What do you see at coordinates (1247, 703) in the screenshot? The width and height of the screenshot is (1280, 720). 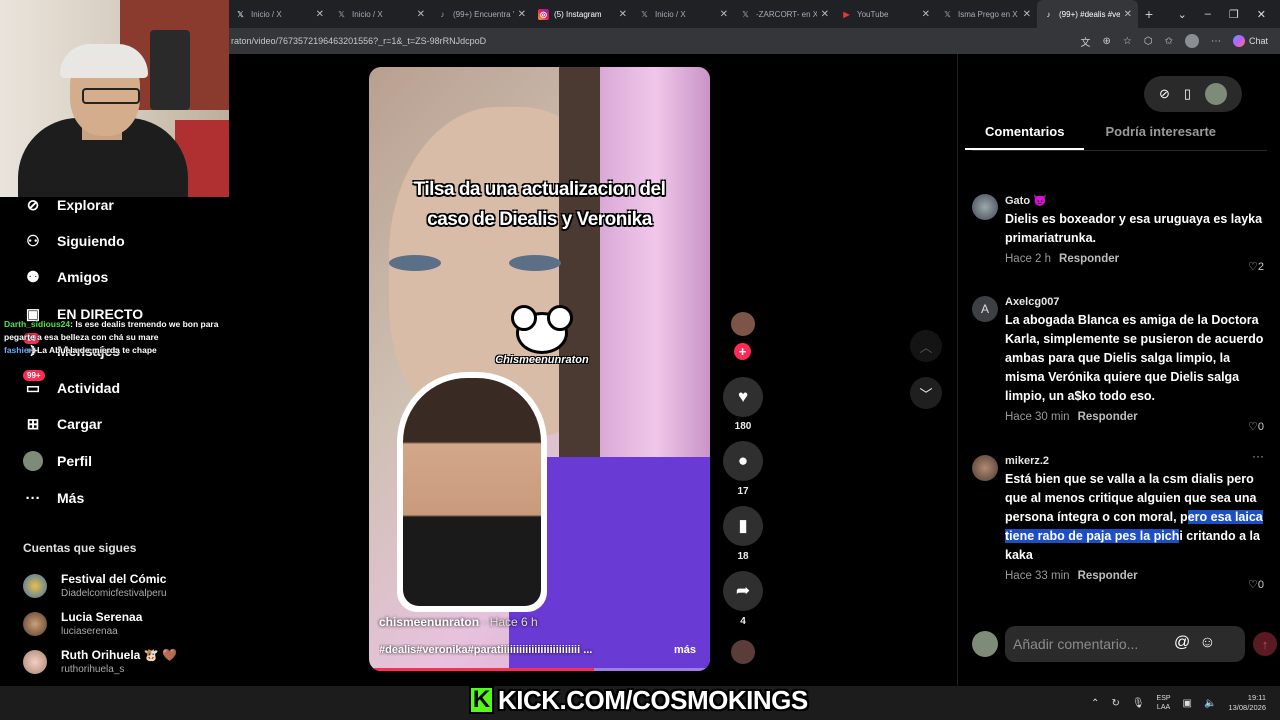 I see `clock: 19:11 13/08/2026` at bounding box center [1247, 703].